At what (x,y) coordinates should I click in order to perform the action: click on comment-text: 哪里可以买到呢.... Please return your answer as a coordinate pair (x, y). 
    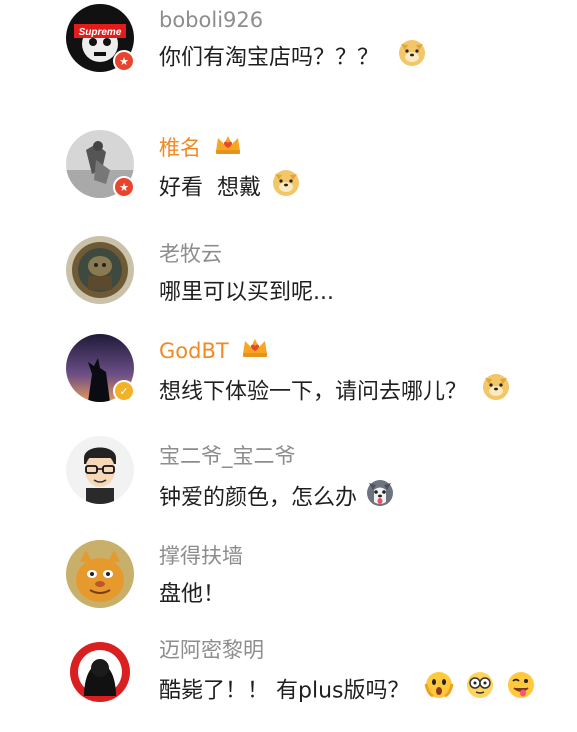
    Looking at the image, I should click on (246, 292).